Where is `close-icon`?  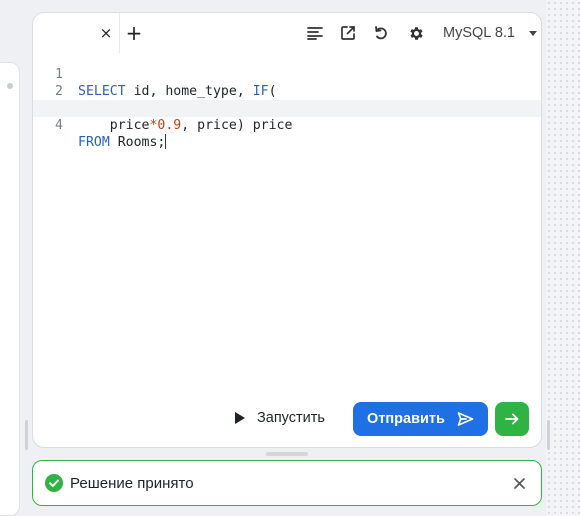
close-icon is located at coordinates (519, 483).